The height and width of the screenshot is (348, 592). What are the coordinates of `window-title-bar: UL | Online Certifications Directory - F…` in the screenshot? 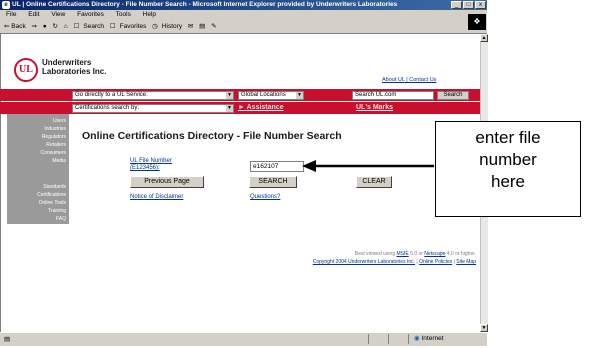 It's located at (243, 5).